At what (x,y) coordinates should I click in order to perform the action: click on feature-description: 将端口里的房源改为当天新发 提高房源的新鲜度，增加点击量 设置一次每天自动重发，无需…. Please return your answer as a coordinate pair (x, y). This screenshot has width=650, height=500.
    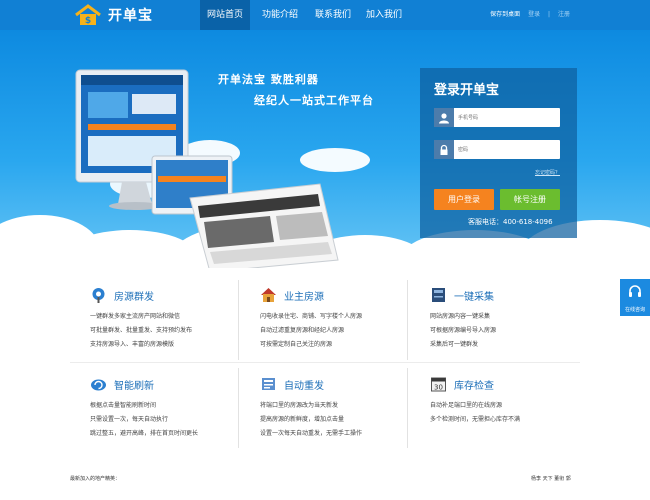
    Looking at the image, I should click on (311, 419).